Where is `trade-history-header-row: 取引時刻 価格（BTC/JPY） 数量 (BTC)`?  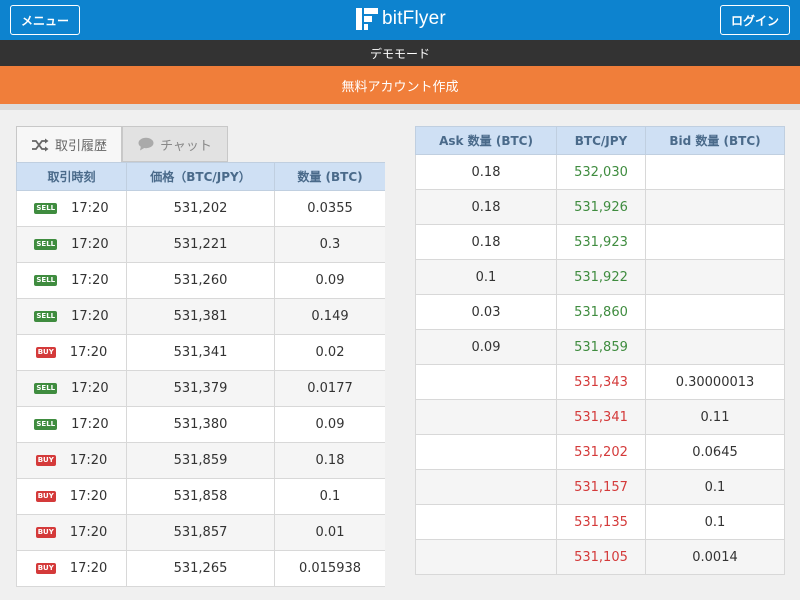 trade-history-header-row: 取引時刻 価格（BTC/JPY） 数量 (BTC) is located at coordinates (200, 176).